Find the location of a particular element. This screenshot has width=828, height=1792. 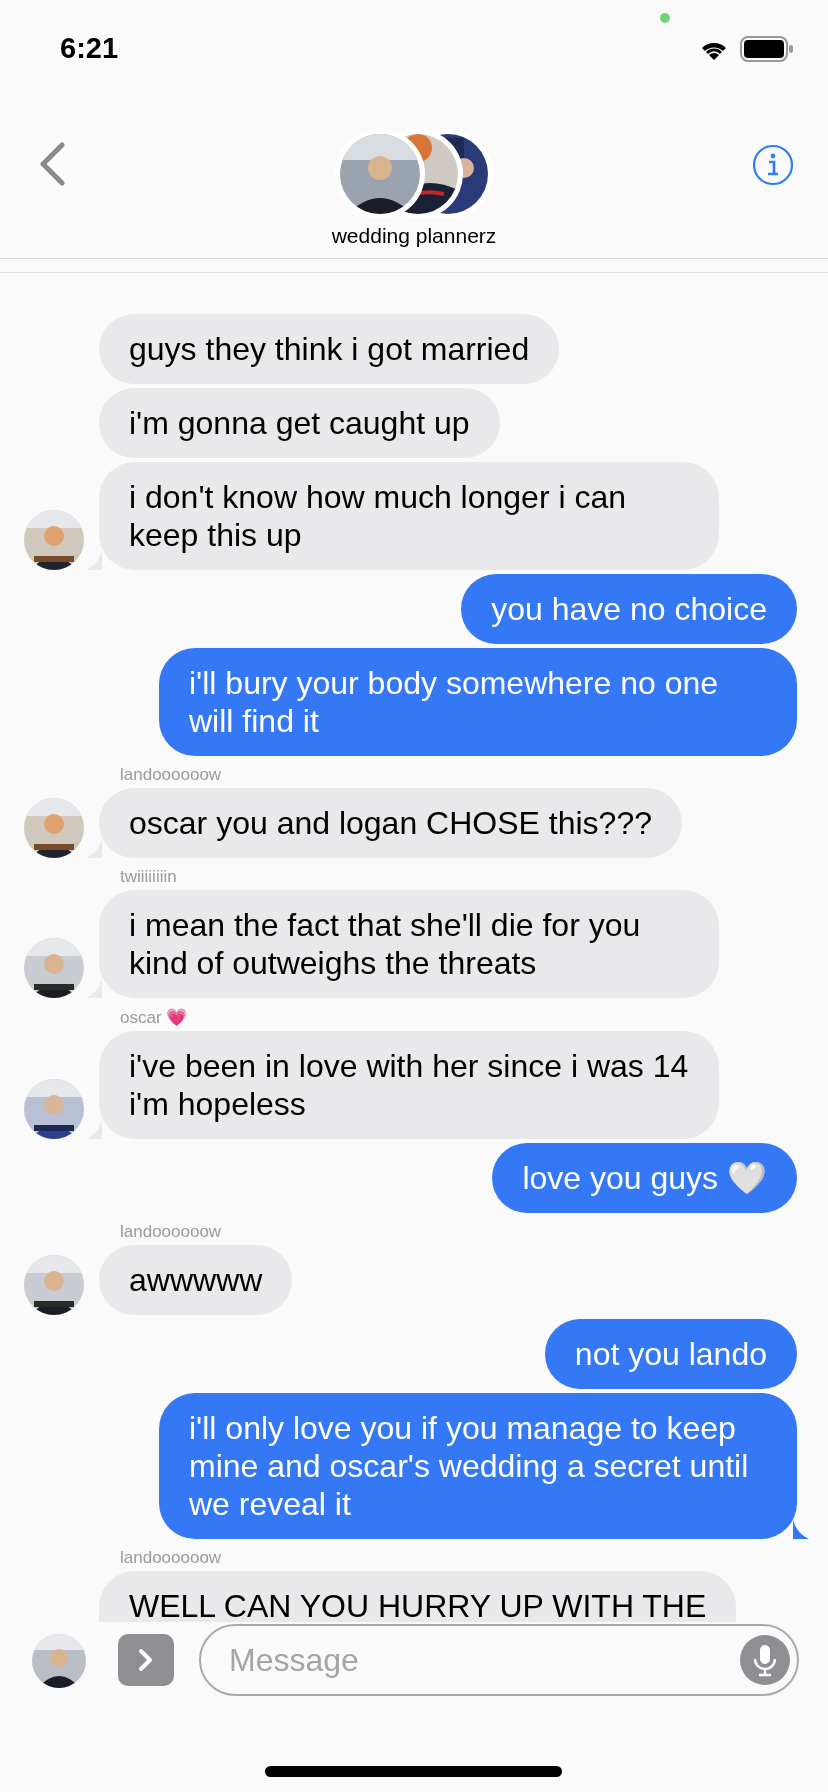

back-icon is located at coordinates (52, 164).